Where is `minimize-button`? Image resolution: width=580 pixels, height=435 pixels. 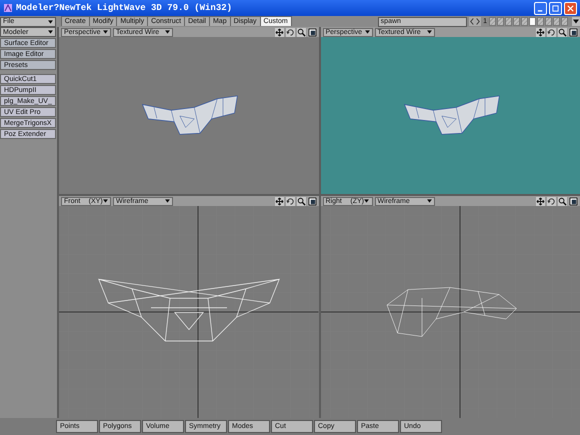
minimize-button is located at coordinates (540, 8).